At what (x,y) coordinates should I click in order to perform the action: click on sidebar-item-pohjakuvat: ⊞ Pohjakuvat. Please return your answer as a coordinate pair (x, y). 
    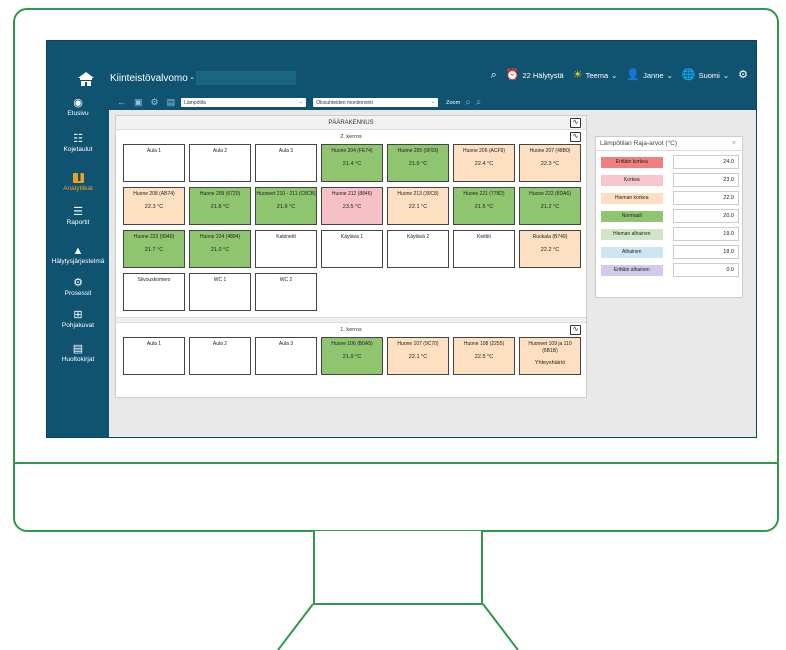
    Looking at the image, I should click on (78, 319).